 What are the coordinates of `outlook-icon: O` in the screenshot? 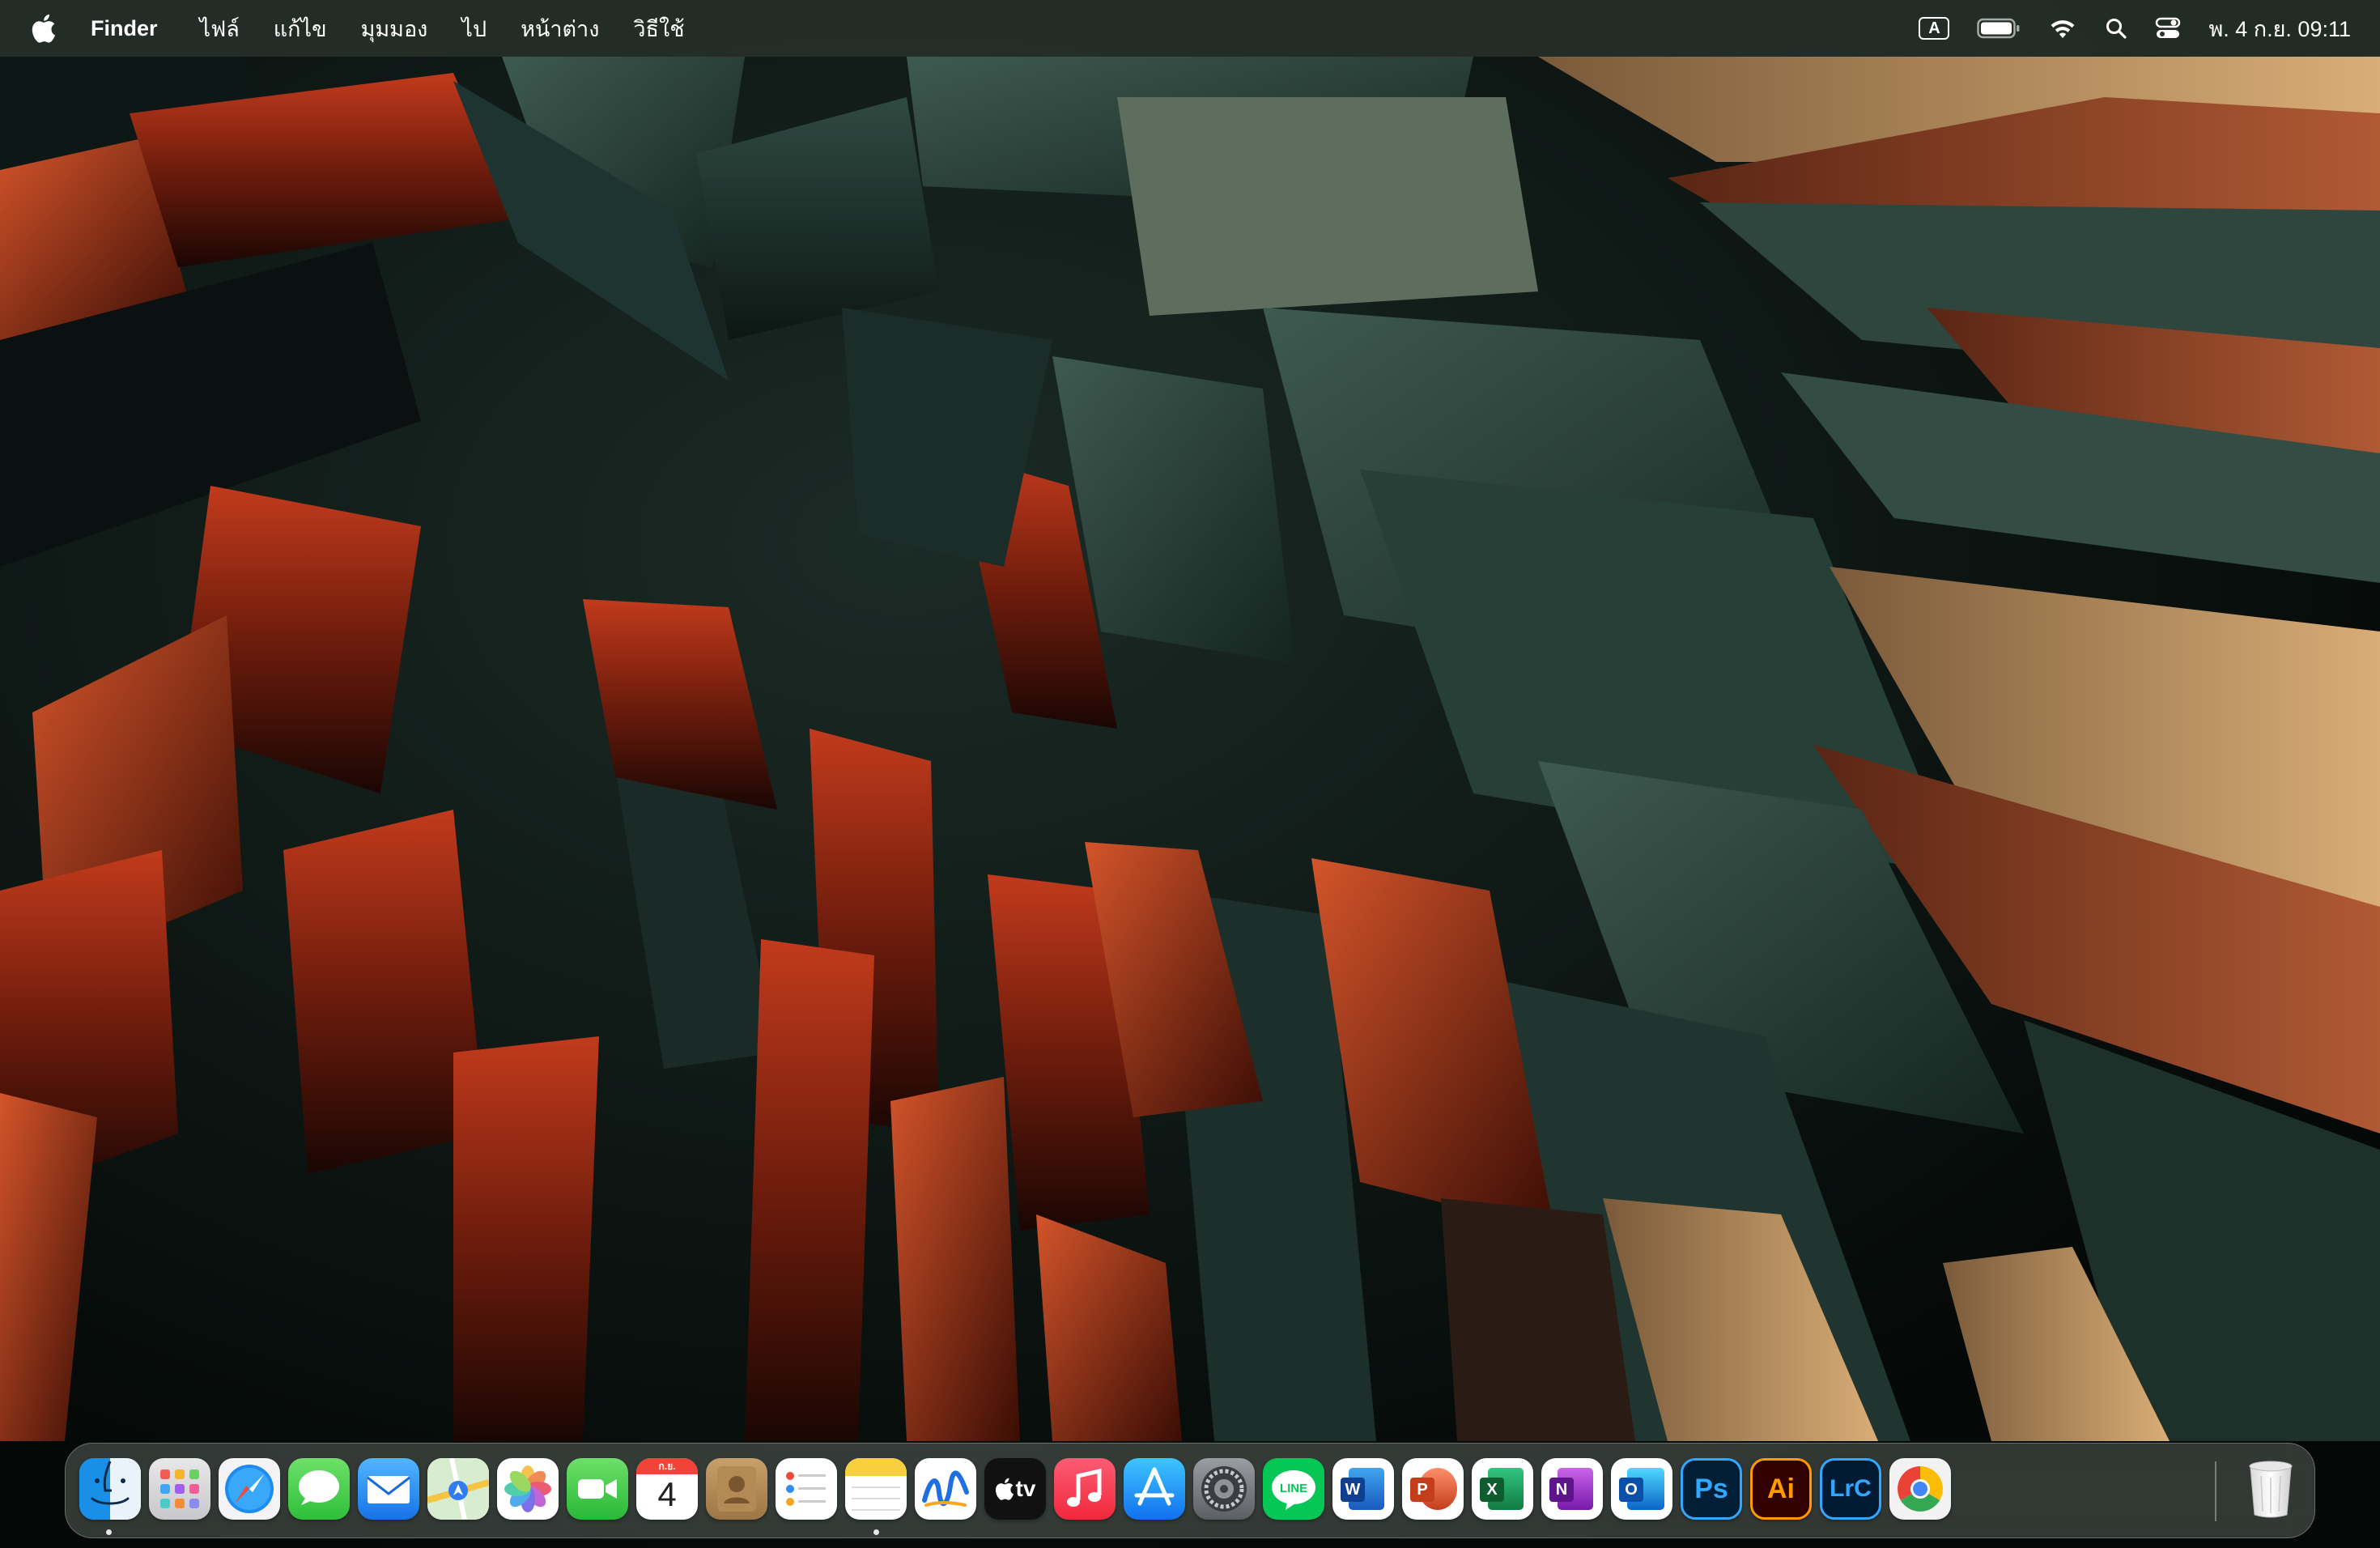 It's located at (1631, 1490).